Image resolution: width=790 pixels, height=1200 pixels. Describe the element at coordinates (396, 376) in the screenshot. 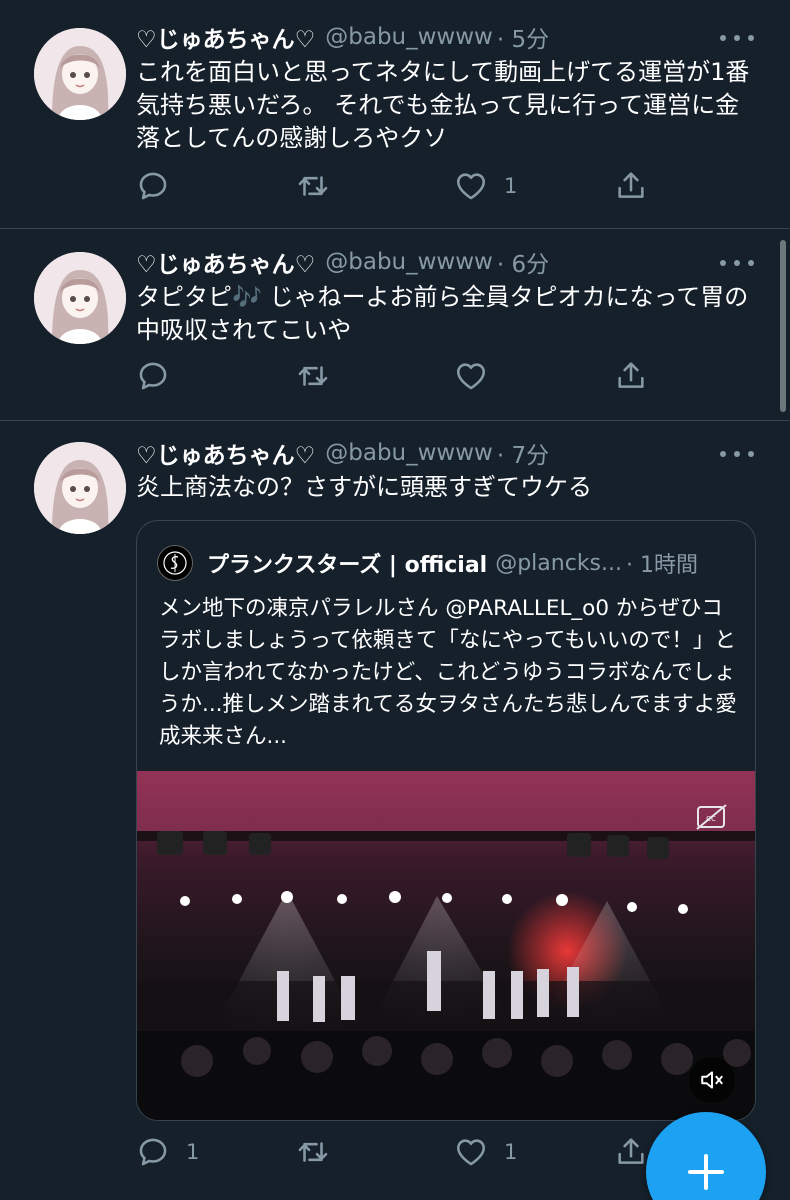

I see `tweet-actions` at that location.